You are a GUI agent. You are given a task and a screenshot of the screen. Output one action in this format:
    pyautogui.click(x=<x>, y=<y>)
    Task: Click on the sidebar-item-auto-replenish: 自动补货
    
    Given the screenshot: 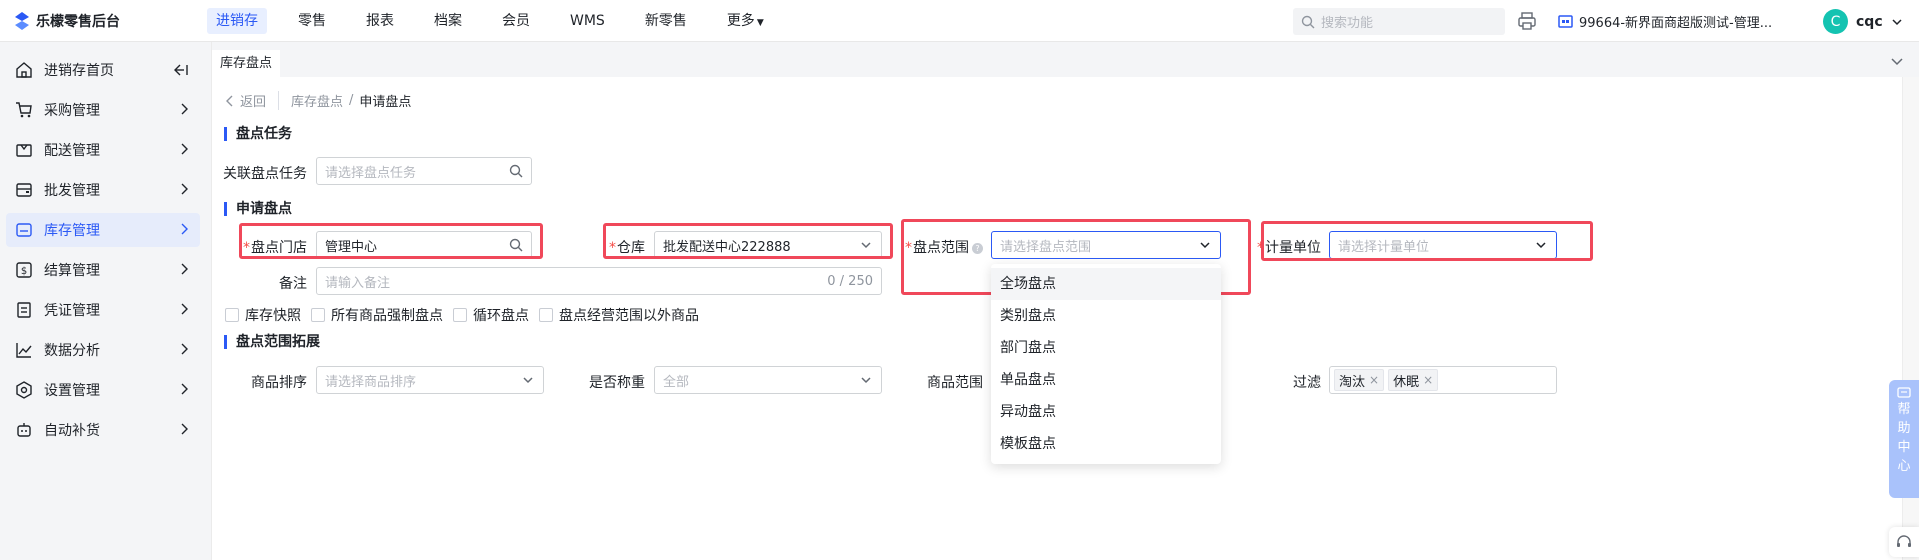 What is the action you would take?
    pyautogui.click(x=103, y=430)
    